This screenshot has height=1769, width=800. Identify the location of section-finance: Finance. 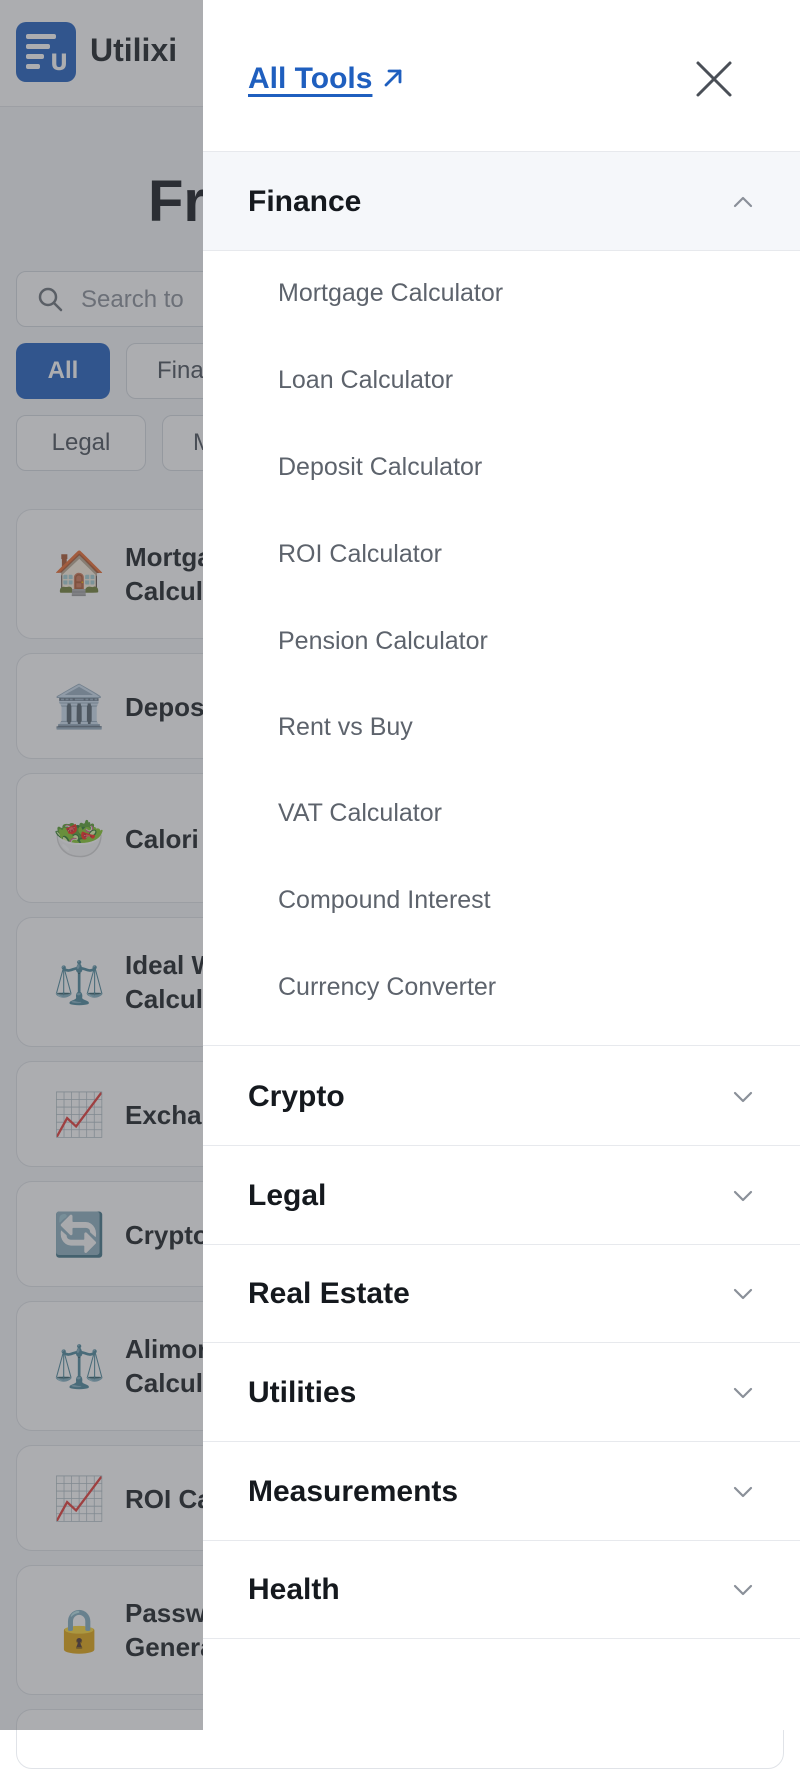
(501, 201).